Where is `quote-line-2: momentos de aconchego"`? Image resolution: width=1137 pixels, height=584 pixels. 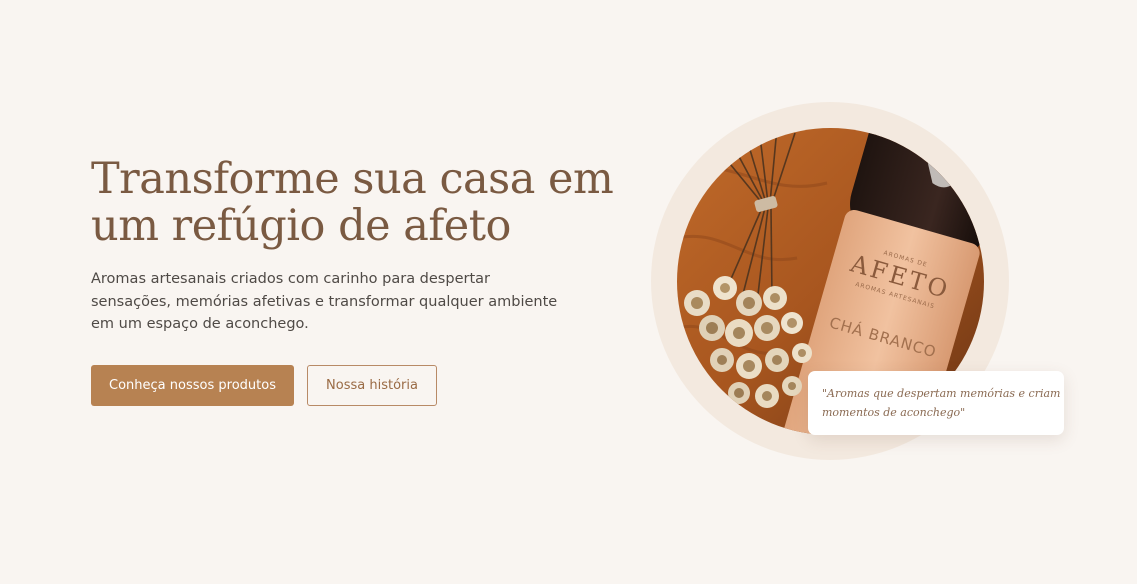 quote-line-2: momentos de aconchego" is located at coordinates (894, 412).